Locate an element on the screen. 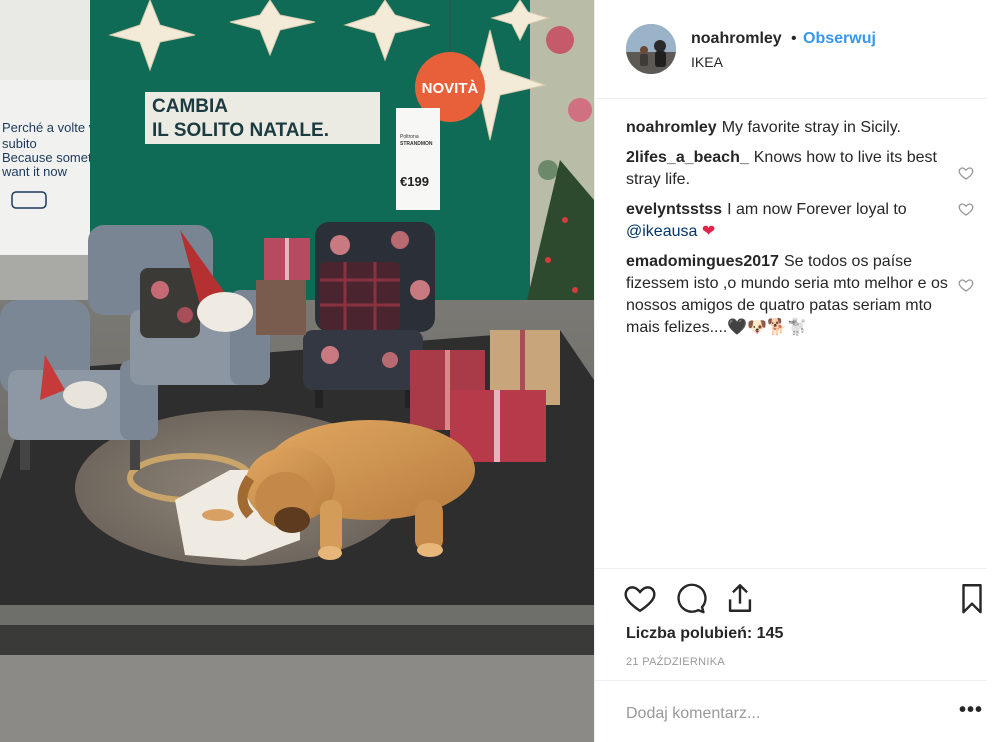 This screenshot has height=742, width=1003. price-tag is located at coordinates (418, 159).